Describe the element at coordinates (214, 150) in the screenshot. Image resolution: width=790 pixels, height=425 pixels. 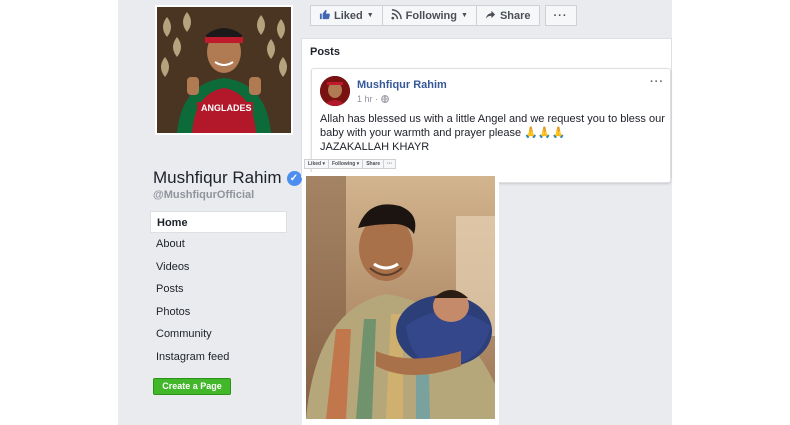
I see `cover-strip` at that location.